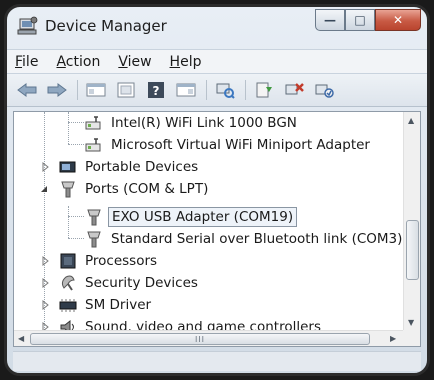  What do you see at coordinates (411, 338) in the screenshot?
I see `scrollbar-corner` at bounding box center [411, 338].